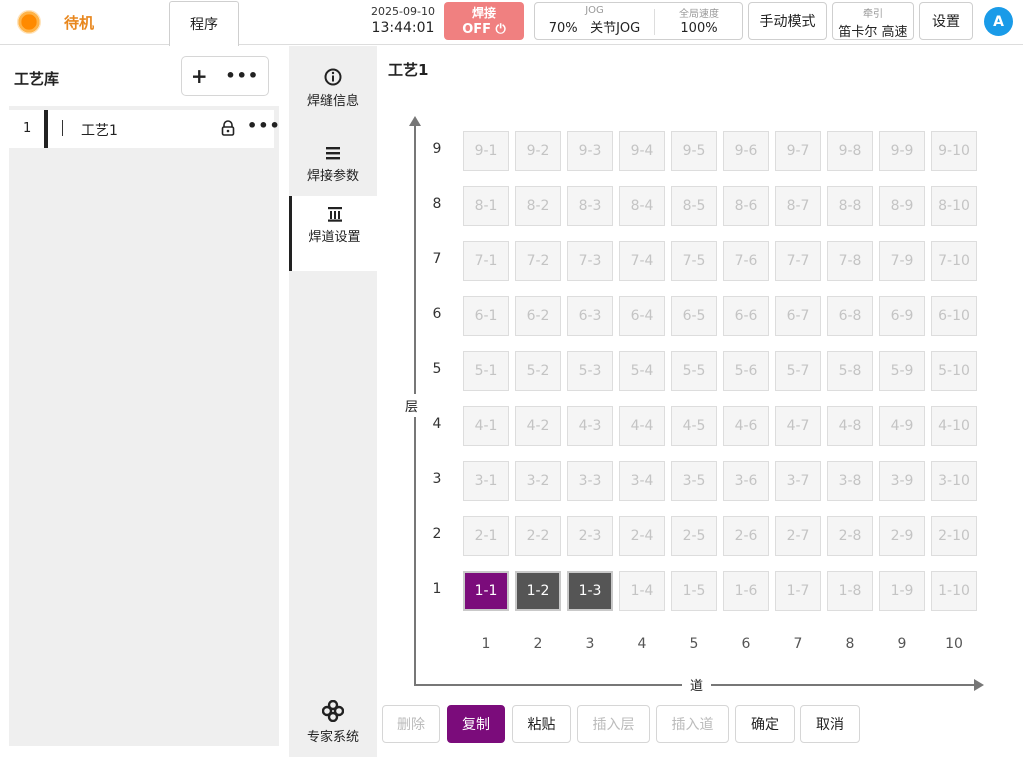 The width and height of the screenshot is (1023, 757). What do you see at coordinates (746, 206) in the screenshot?
I see `pass-cell: 8-6` at bounding box center [746, 206].